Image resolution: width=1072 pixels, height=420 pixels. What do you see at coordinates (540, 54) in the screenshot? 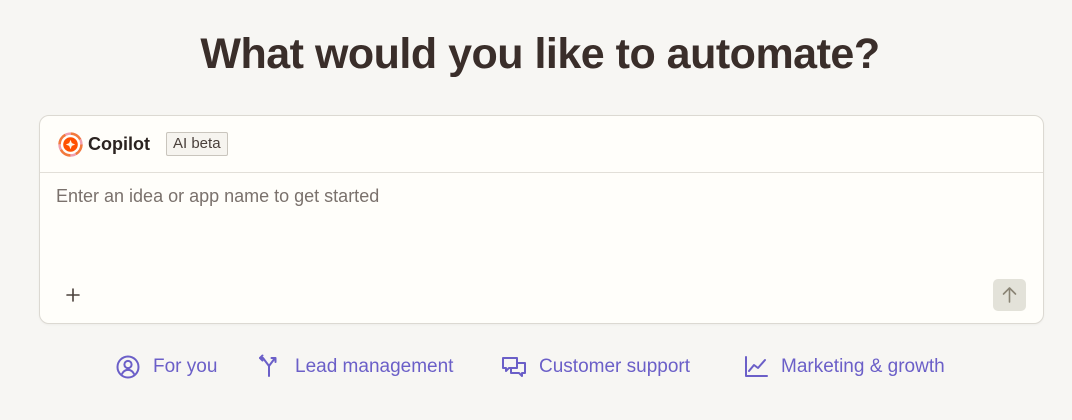
I see `page-title: What would you like to automate?` at bounding box center [540, 54].